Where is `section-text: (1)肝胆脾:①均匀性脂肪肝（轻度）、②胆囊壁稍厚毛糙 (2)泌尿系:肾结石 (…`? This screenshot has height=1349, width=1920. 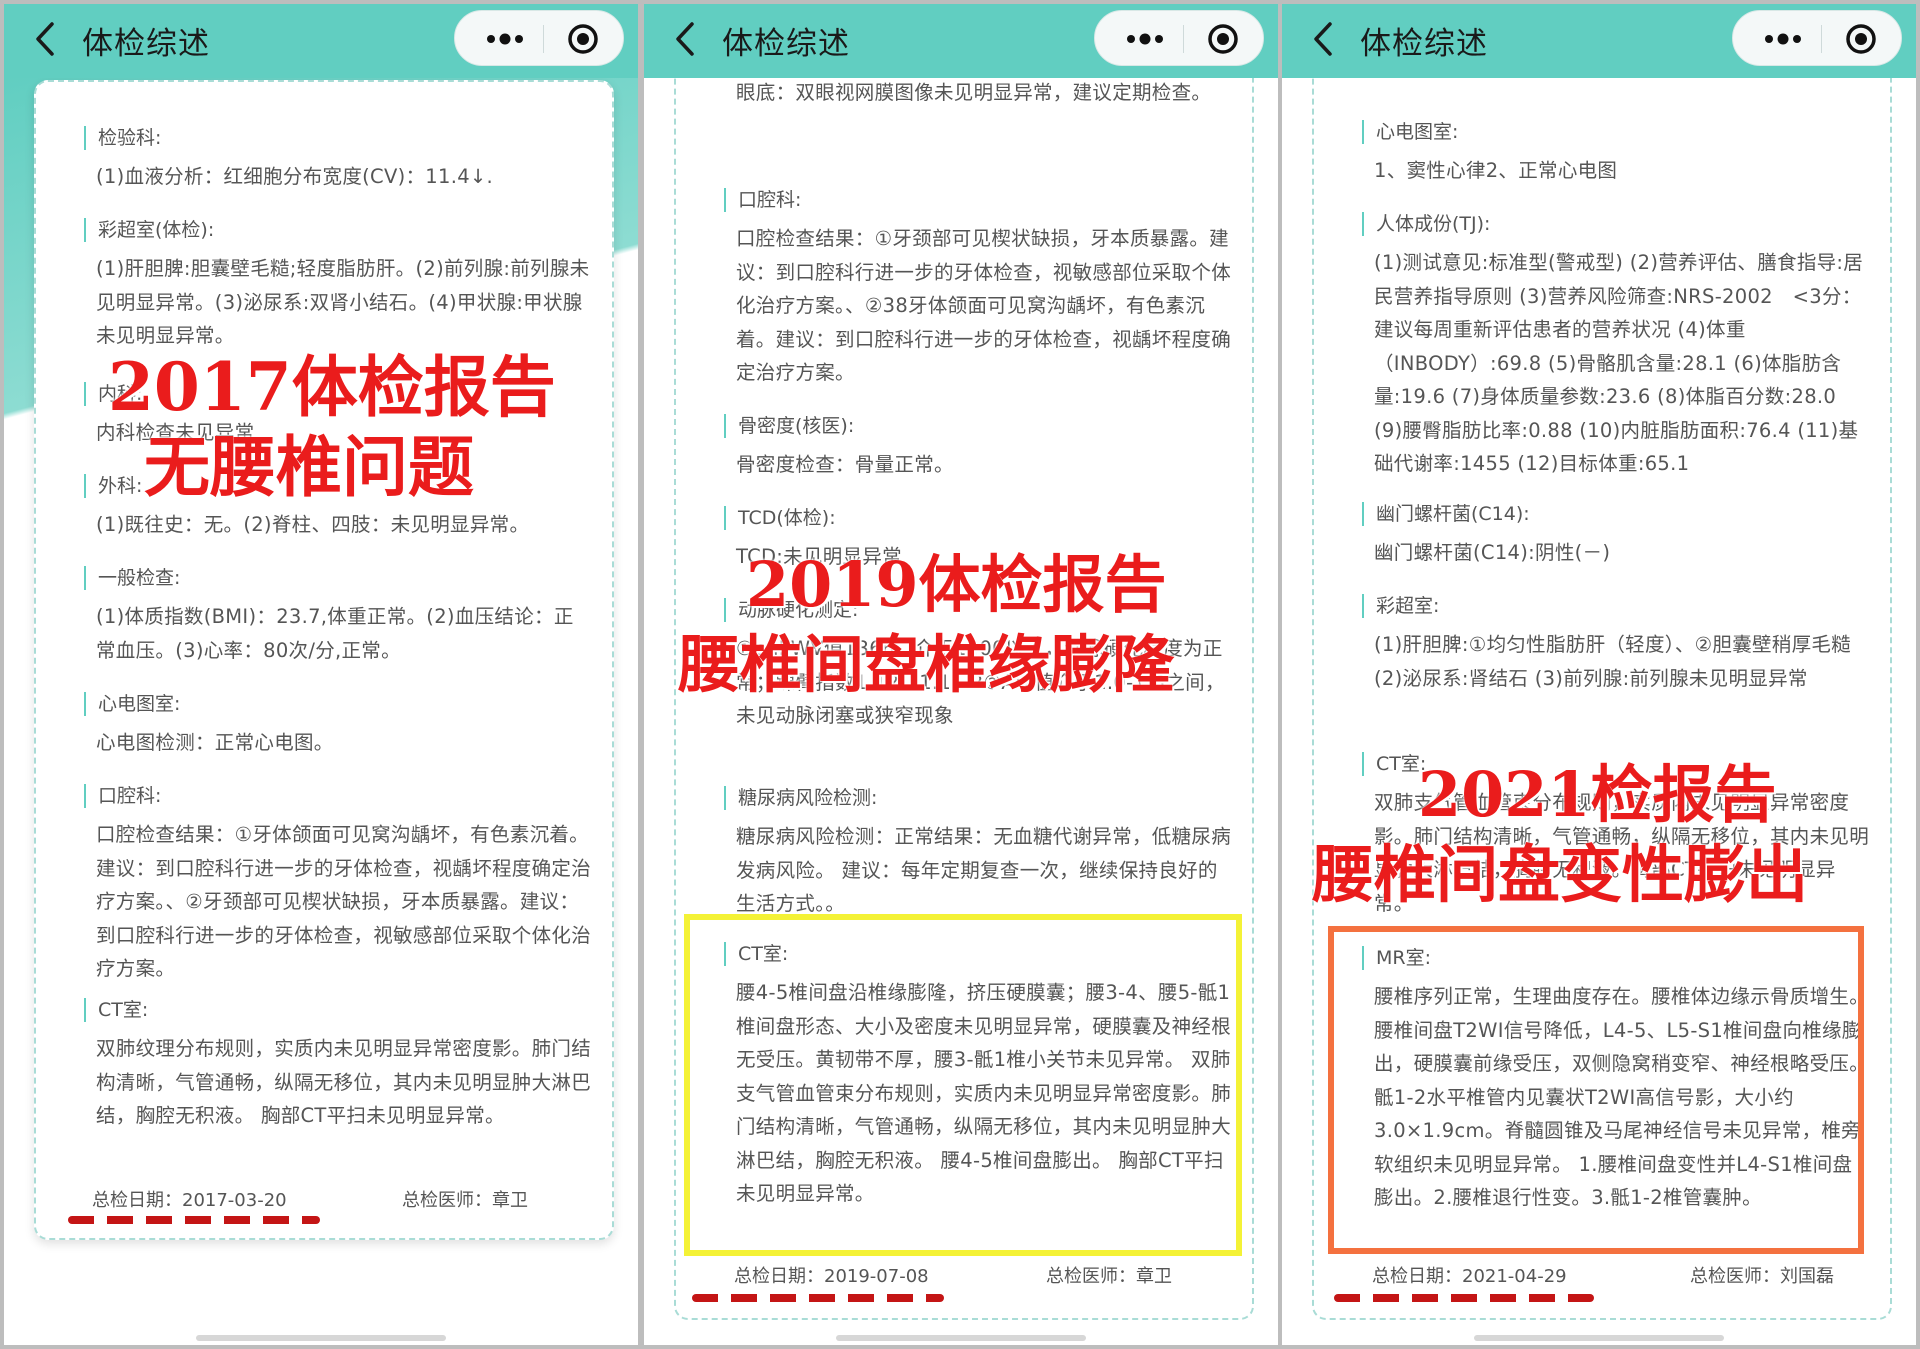 section-text: (1)肝胆脾:①均匀性脂肪肝（轻度）、②胆囊壁稍厚毛糙 (2)泌尿系:肾结石 (… is located at coordinates (1613, 661).